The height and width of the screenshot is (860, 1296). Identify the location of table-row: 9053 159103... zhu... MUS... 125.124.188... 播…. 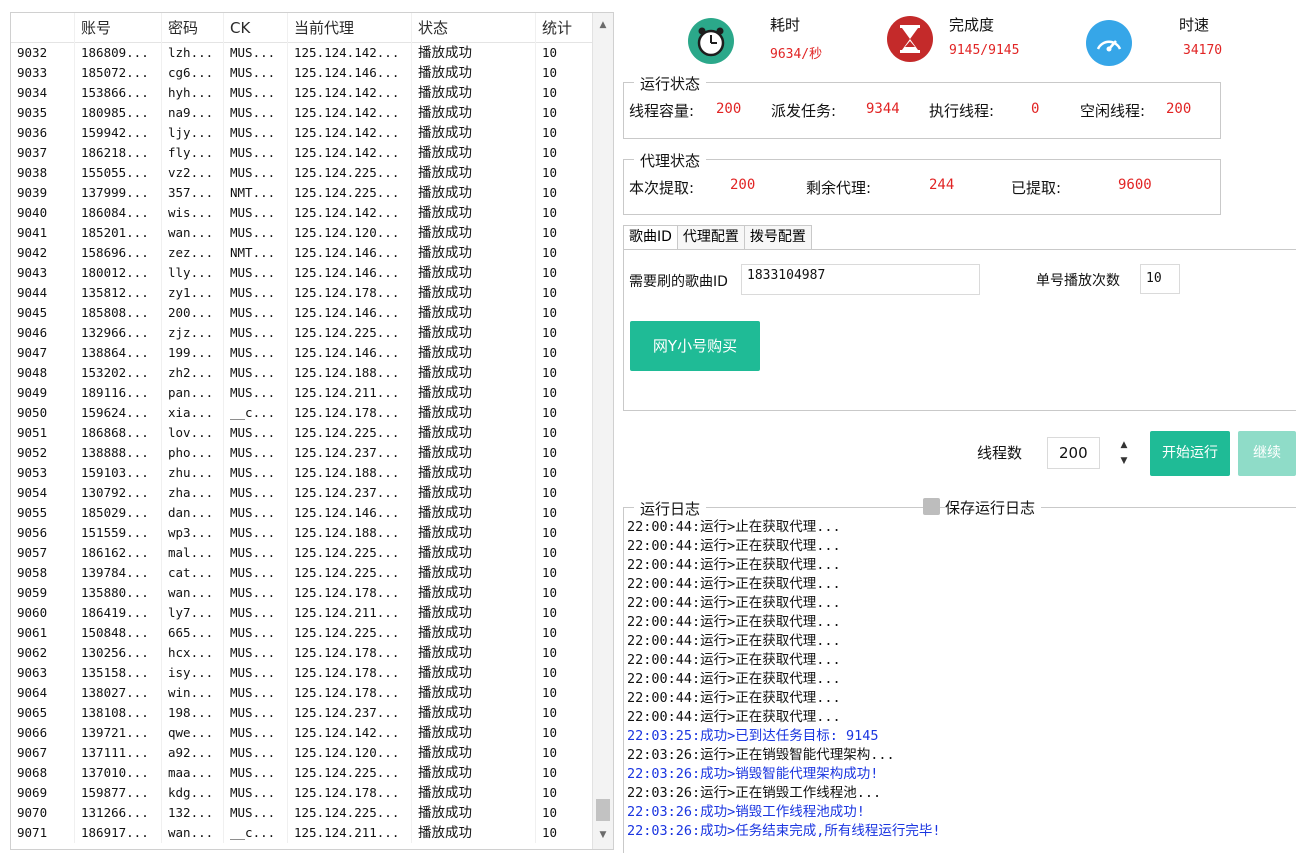
(302, 473).